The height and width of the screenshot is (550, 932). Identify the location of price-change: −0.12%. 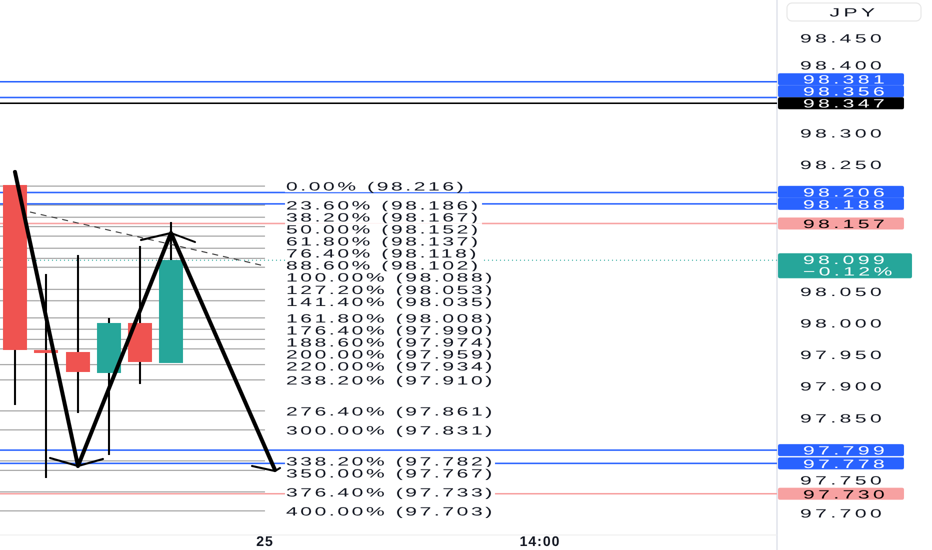
(849, 272).